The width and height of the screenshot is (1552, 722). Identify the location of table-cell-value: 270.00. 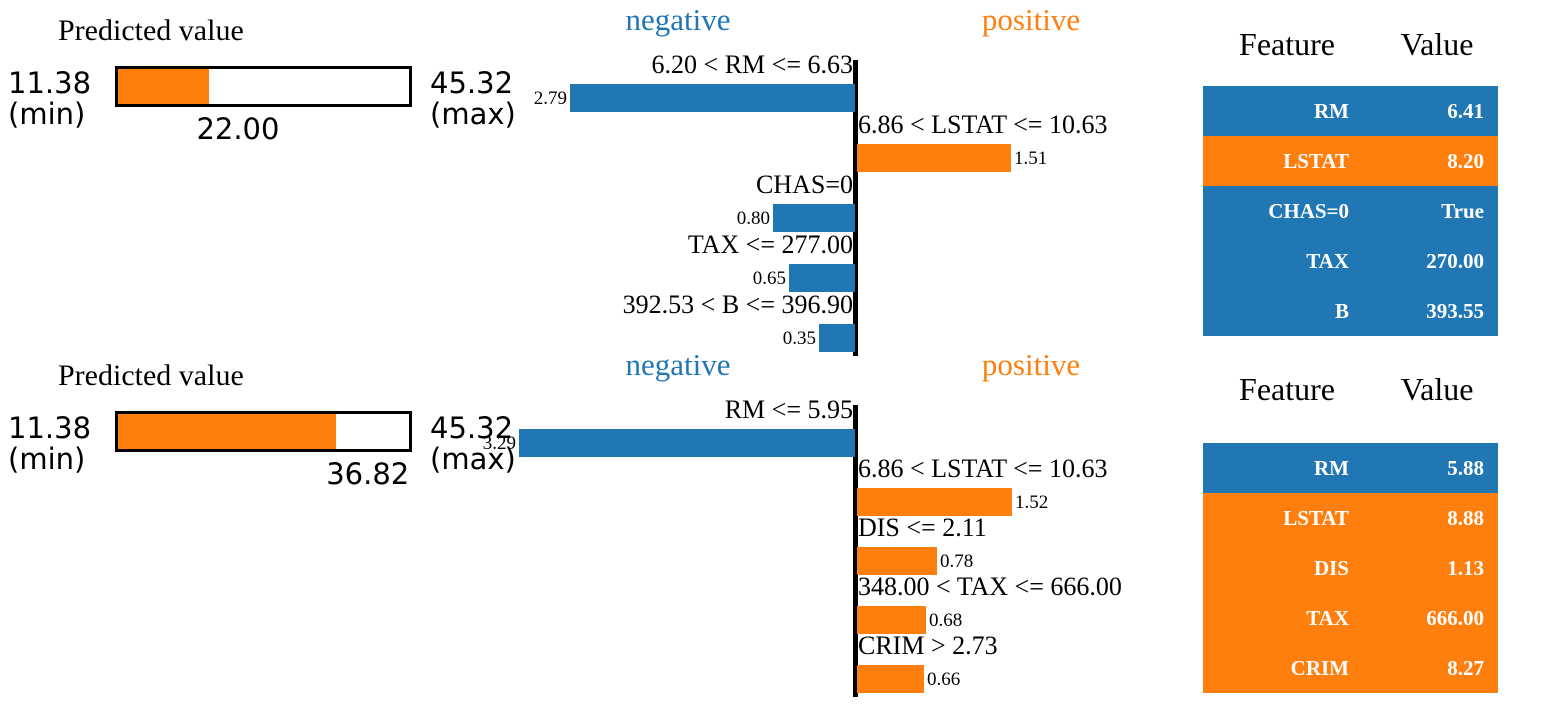
(1455, 260).